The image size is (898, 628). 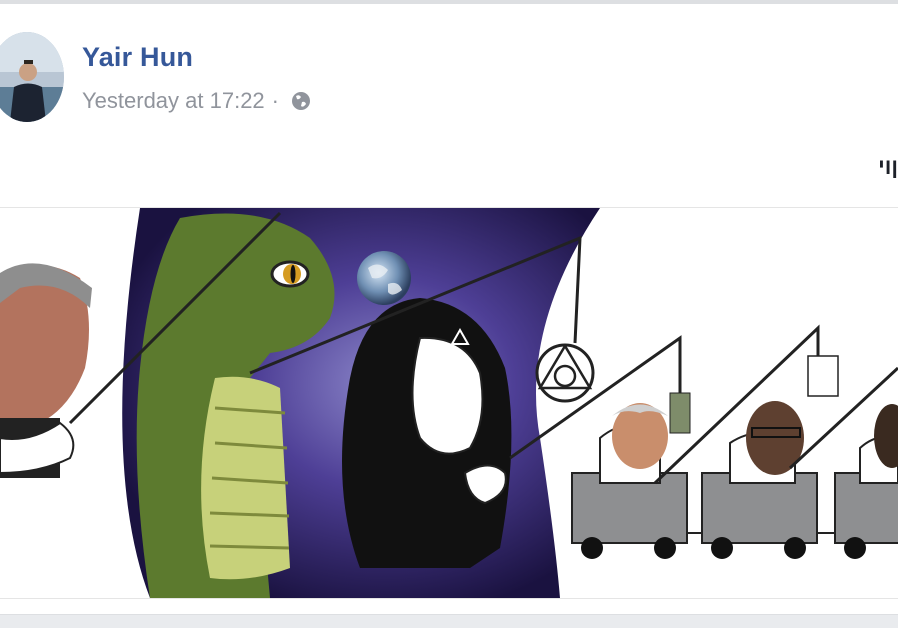 What do you see at coordinates (888, 166) in the screenshot?
I see `post-text: ןוי` at bounding box center [888, 166].